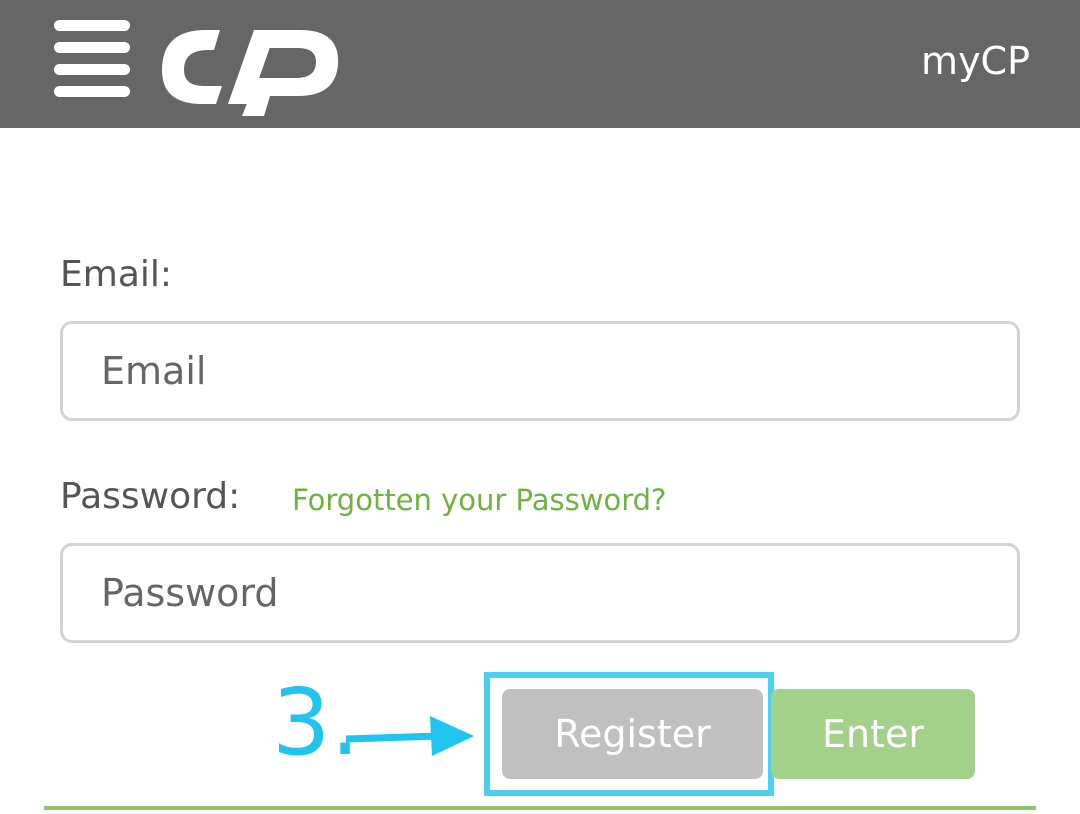  I want to click on cp-logo-icon, so click(250, 67).